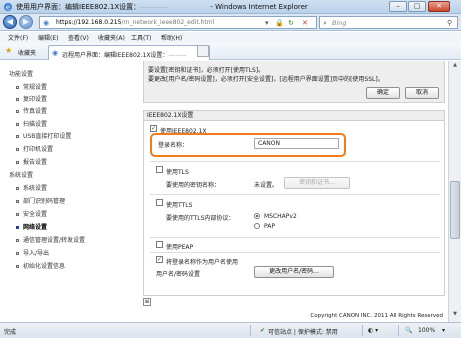  What do you see at coordinates (32, 252) in the screenshot?
I see `sidebar-item-import-export: 导入/导出` at bounding box center [32, 252].